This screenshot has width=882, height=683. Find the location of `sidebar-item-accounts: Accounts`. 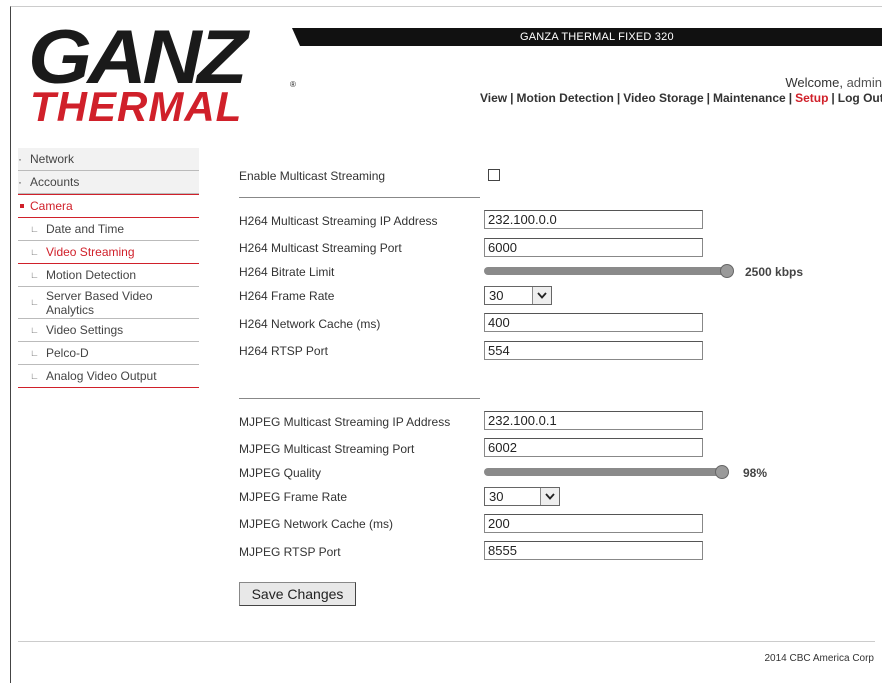

sidebar-item-accounts: Accounts is located at coordinates (108, 182).